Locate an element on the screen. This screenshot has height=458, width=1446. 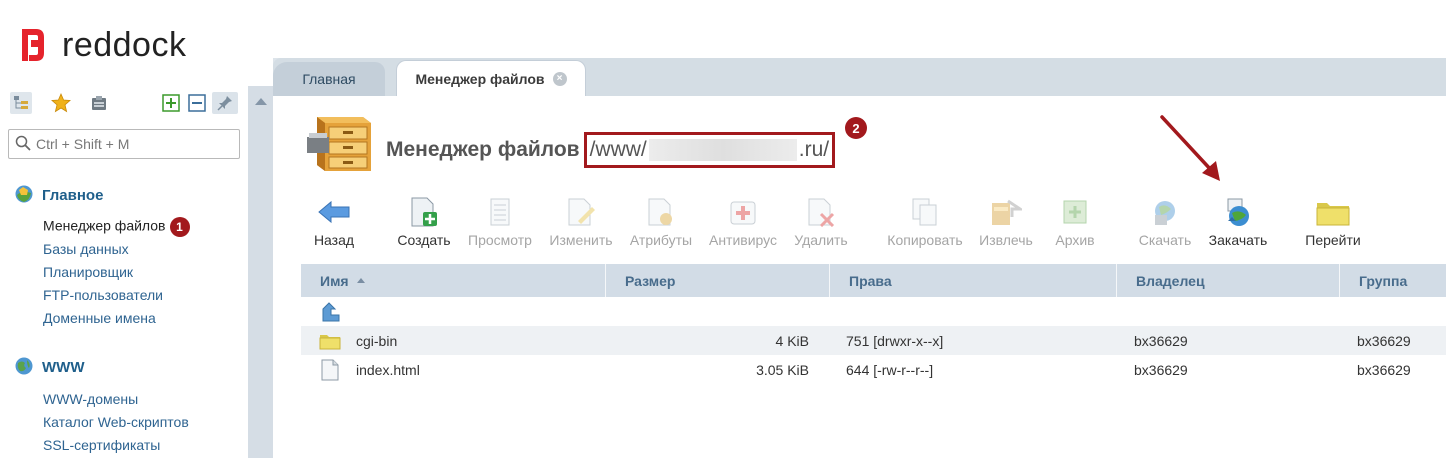
brand-logo: reddock is located at coordinates (103, 45).